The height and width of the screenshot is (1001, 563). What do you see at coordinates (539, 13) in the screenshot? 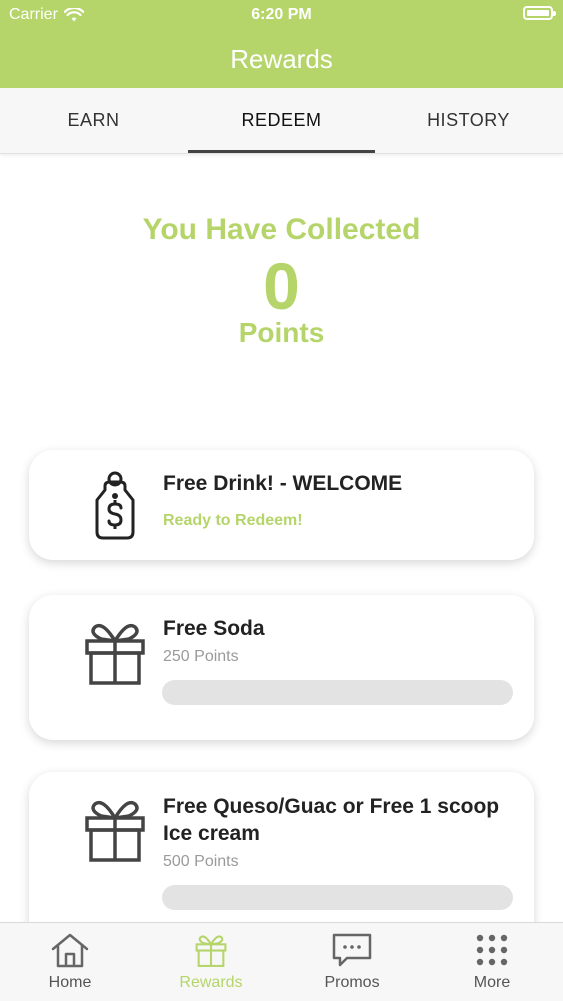
I see `battery-icon` at bounding box center [539, 13].